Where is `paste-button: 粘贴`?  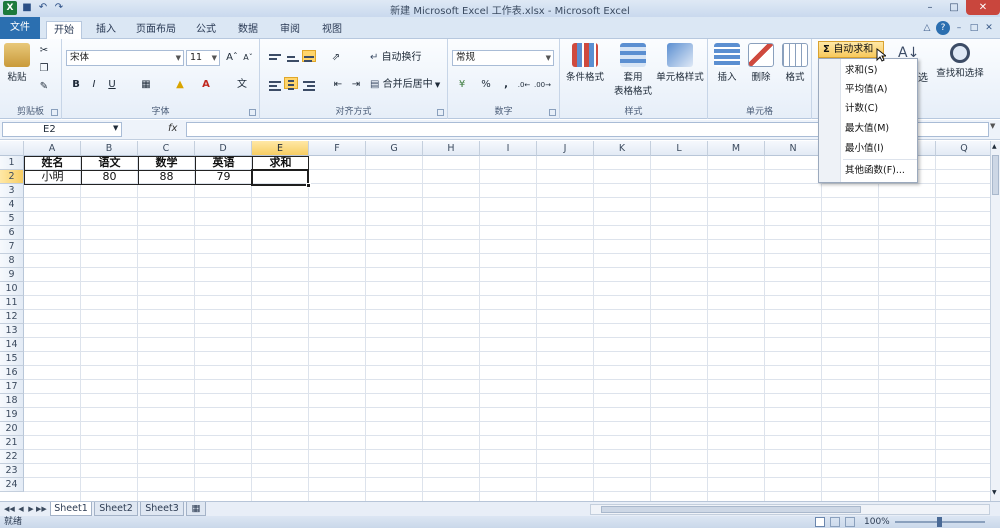 paste-button: 粘贴 is located at coordinates (17, 63).